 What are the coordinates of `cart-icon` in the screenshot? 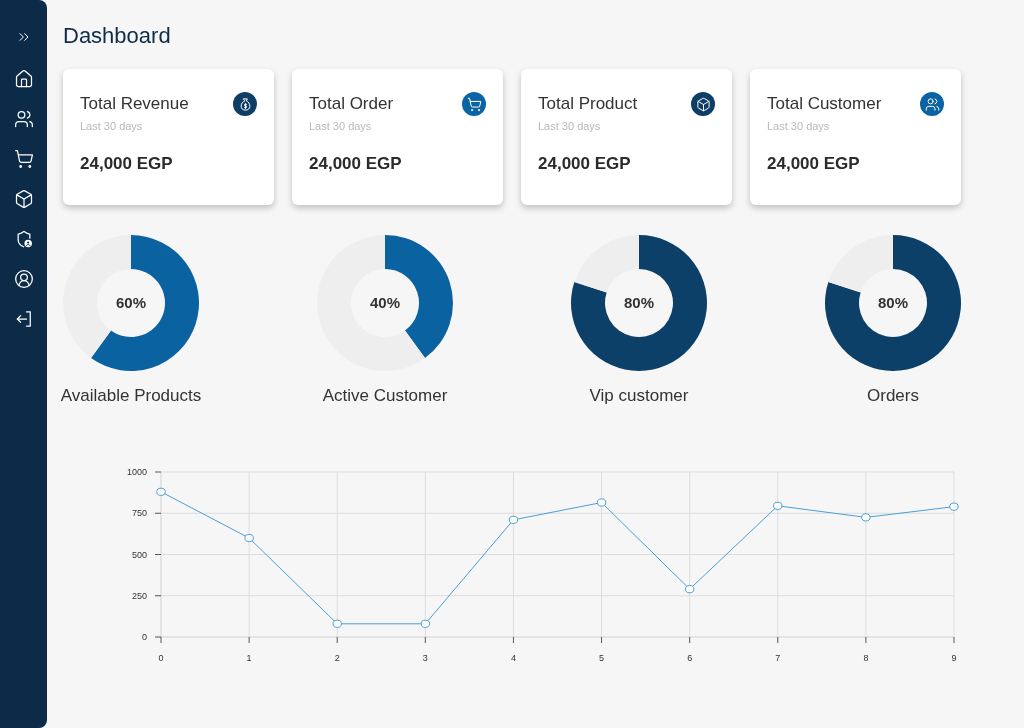 It's located at (23, 159).